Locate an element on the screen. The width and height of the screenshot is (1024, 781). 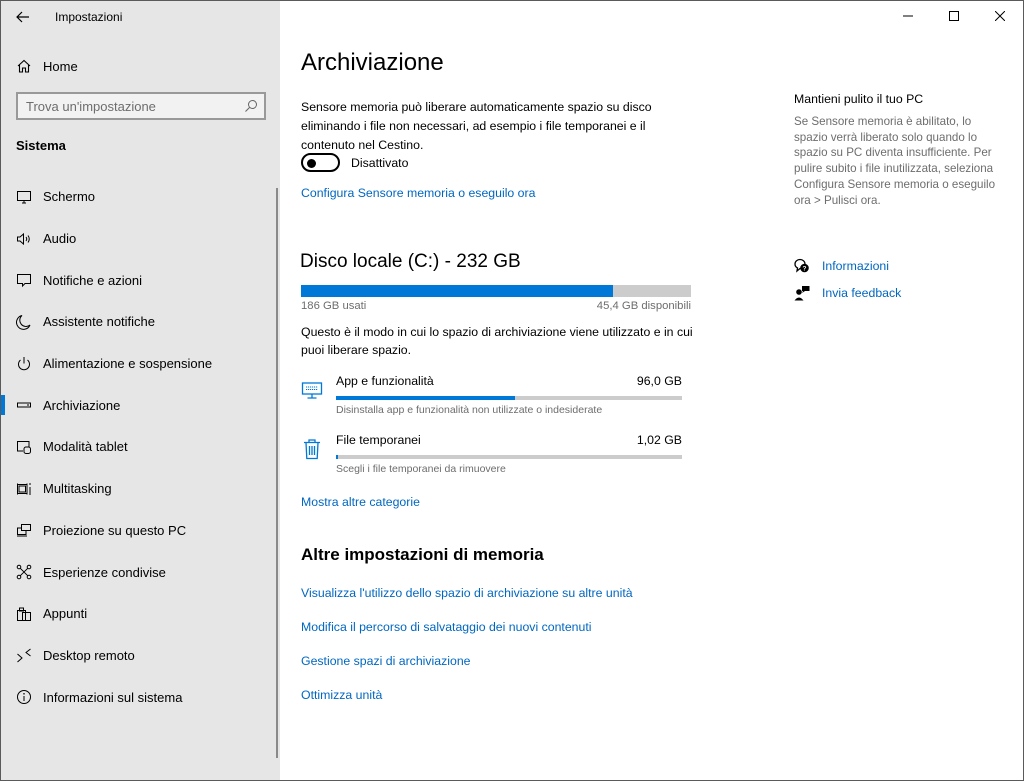
storage-sense-toggle is located at coordinates (320, 162).